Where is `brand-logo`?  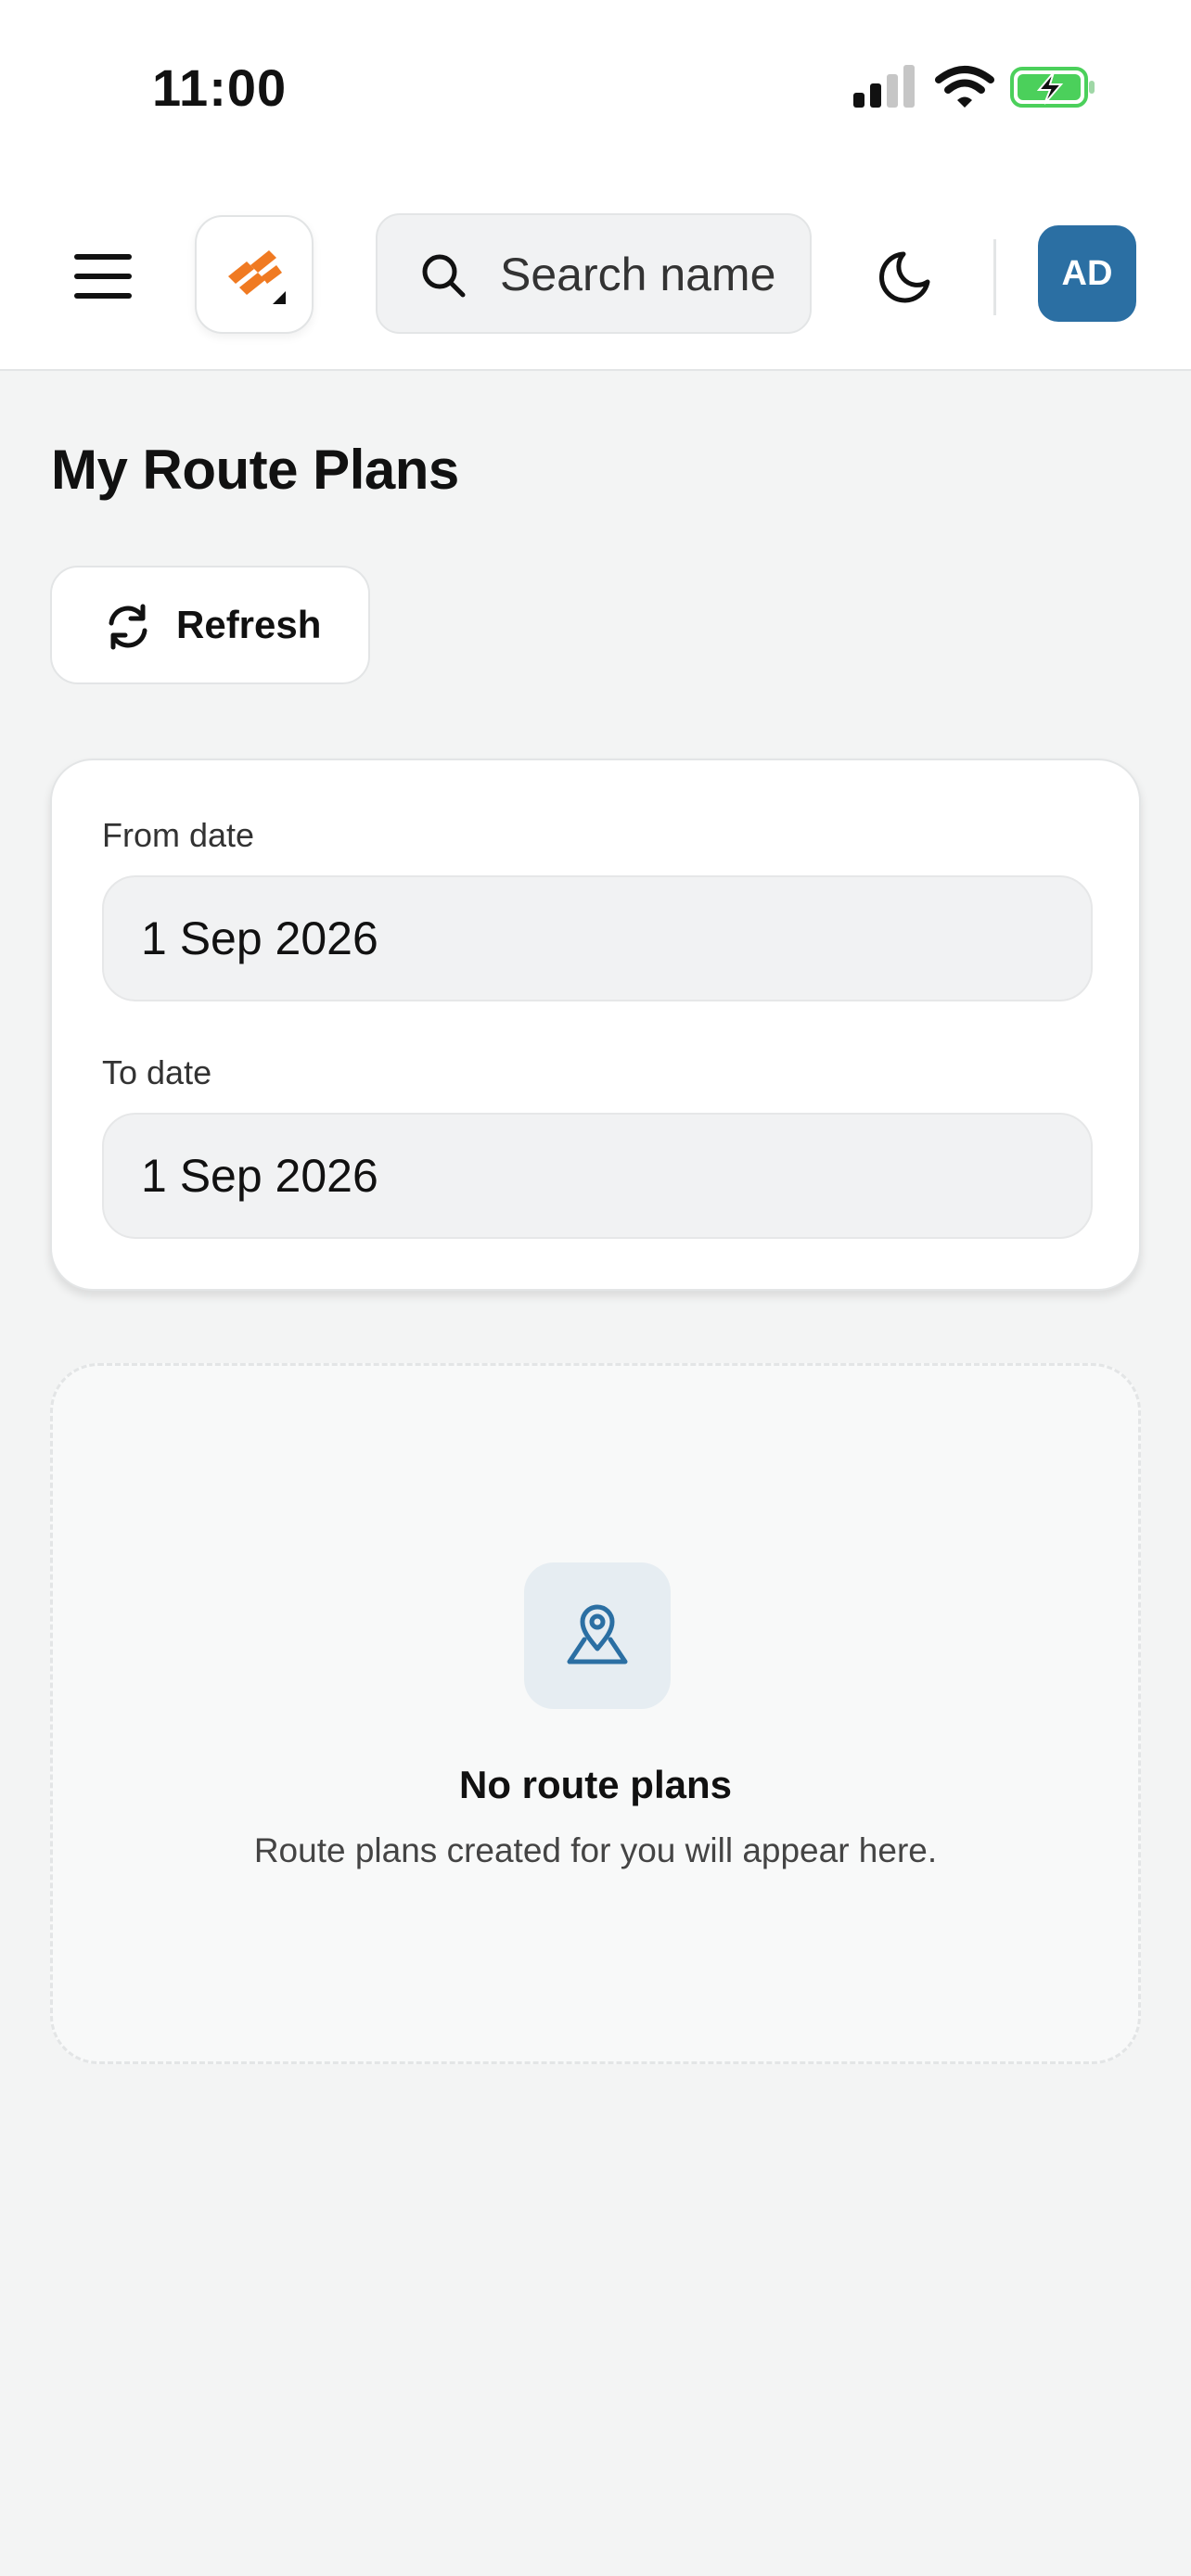
brand-logo is located at coordinates (254, 274).